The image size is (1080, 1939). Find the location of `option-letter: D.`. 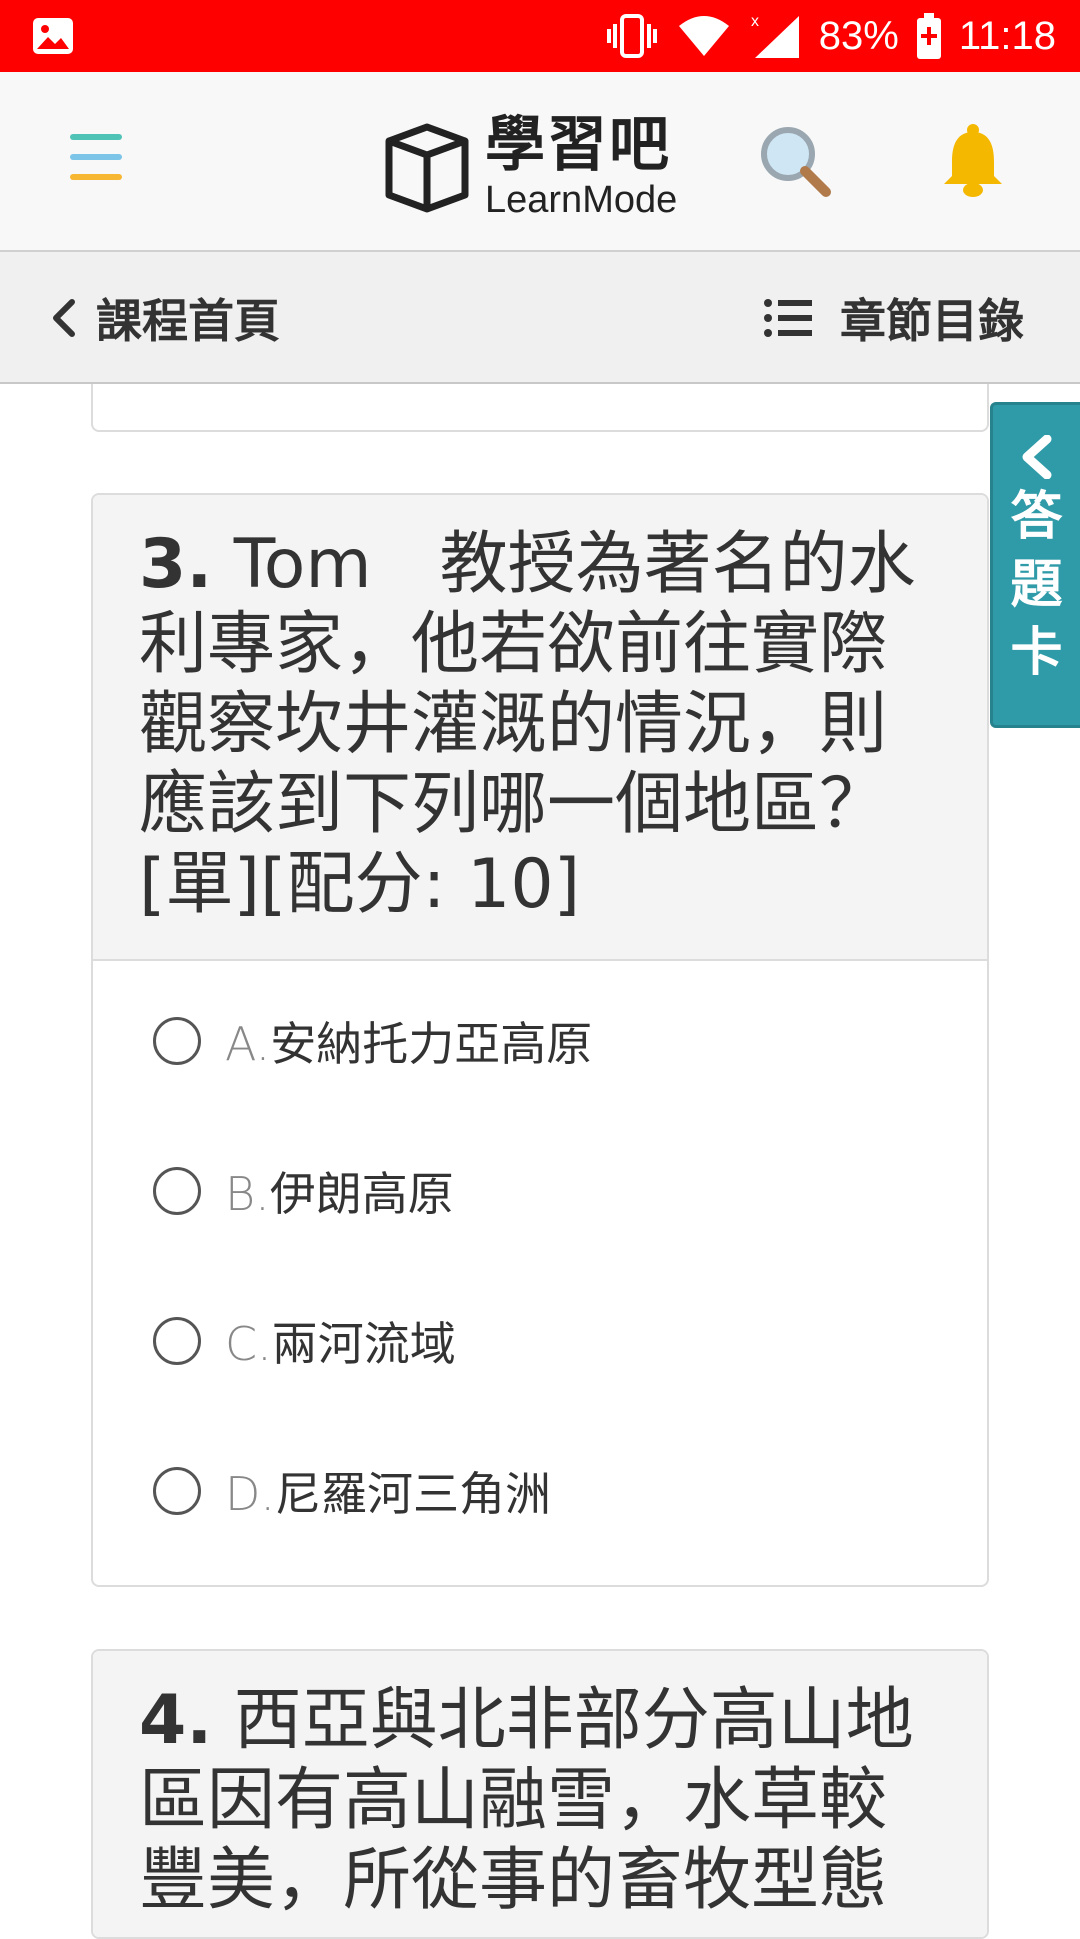

option-letter: D. is located at coordinates (250, 1494).